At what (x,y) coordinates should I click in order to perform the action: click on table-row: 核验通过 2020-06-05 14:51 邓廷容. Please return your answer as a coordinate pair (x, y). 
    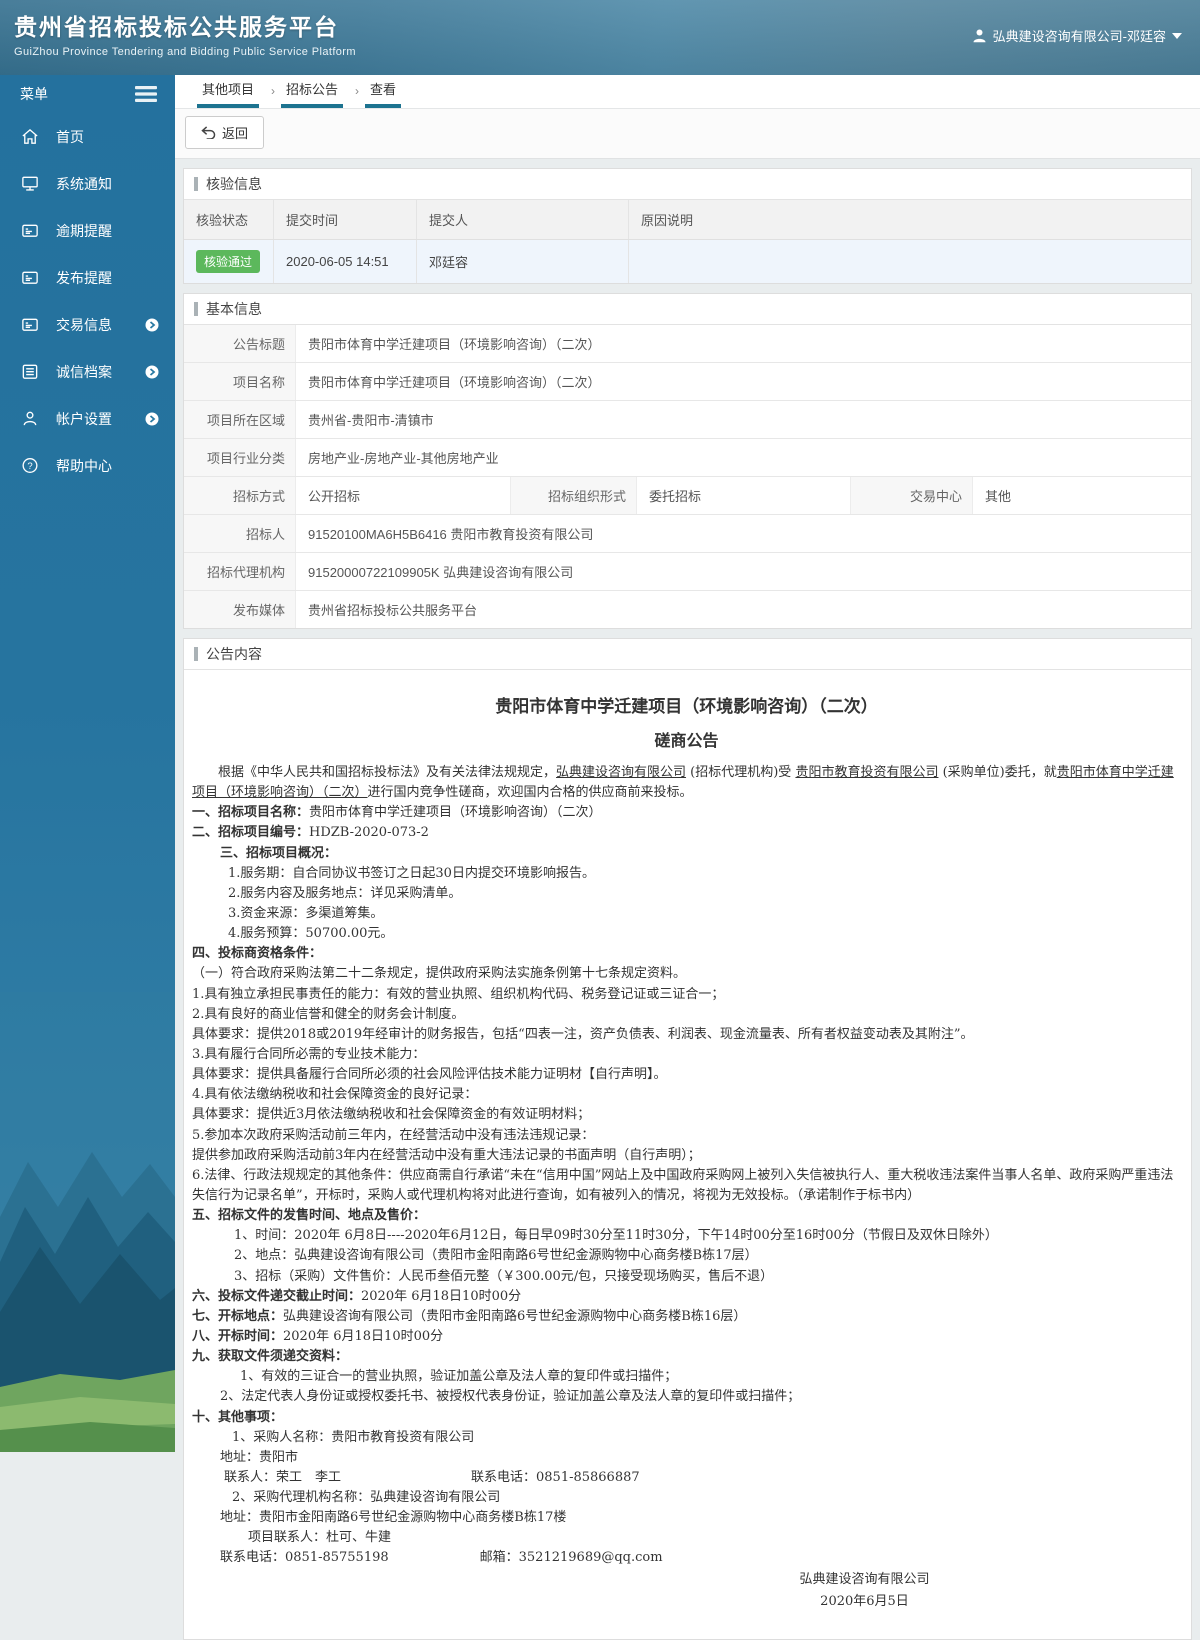
    Looking at the image, I should click on (687, 261).